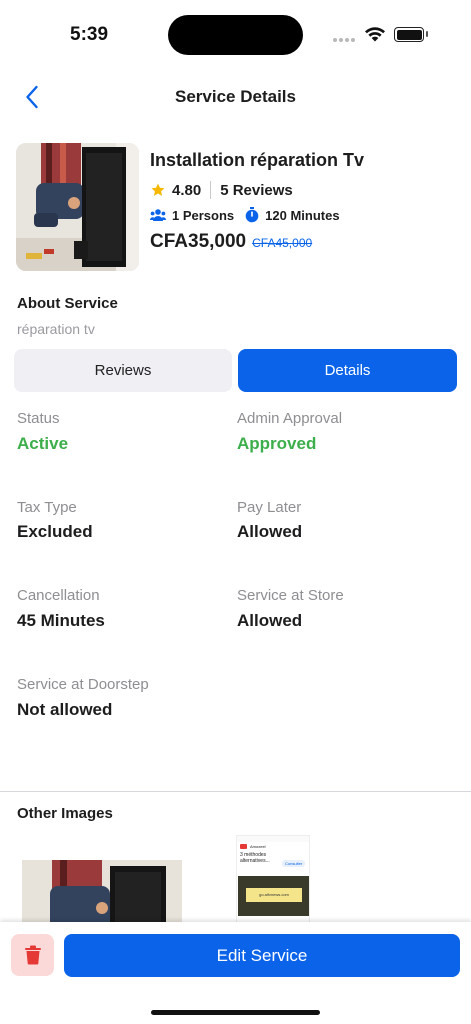  What do you see at coordinates (158, 215) in the screenshot?
I see `persons-icon` at bounding box center [158, 215].